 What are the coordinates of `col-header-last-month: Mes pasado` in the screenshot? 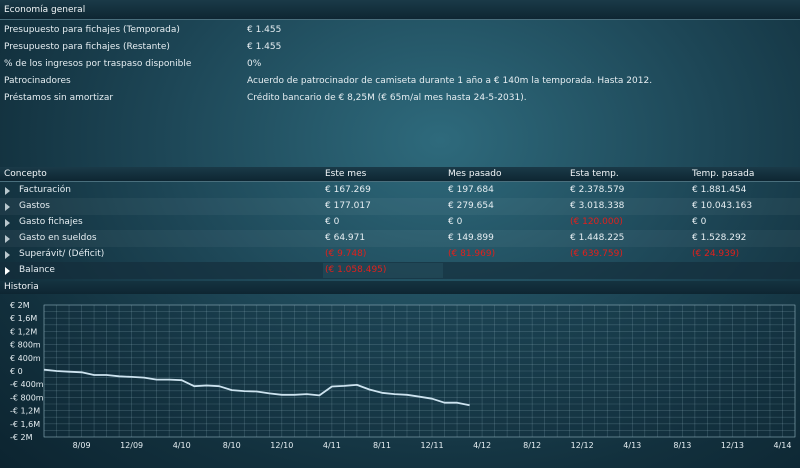 It's located at (475, 174).